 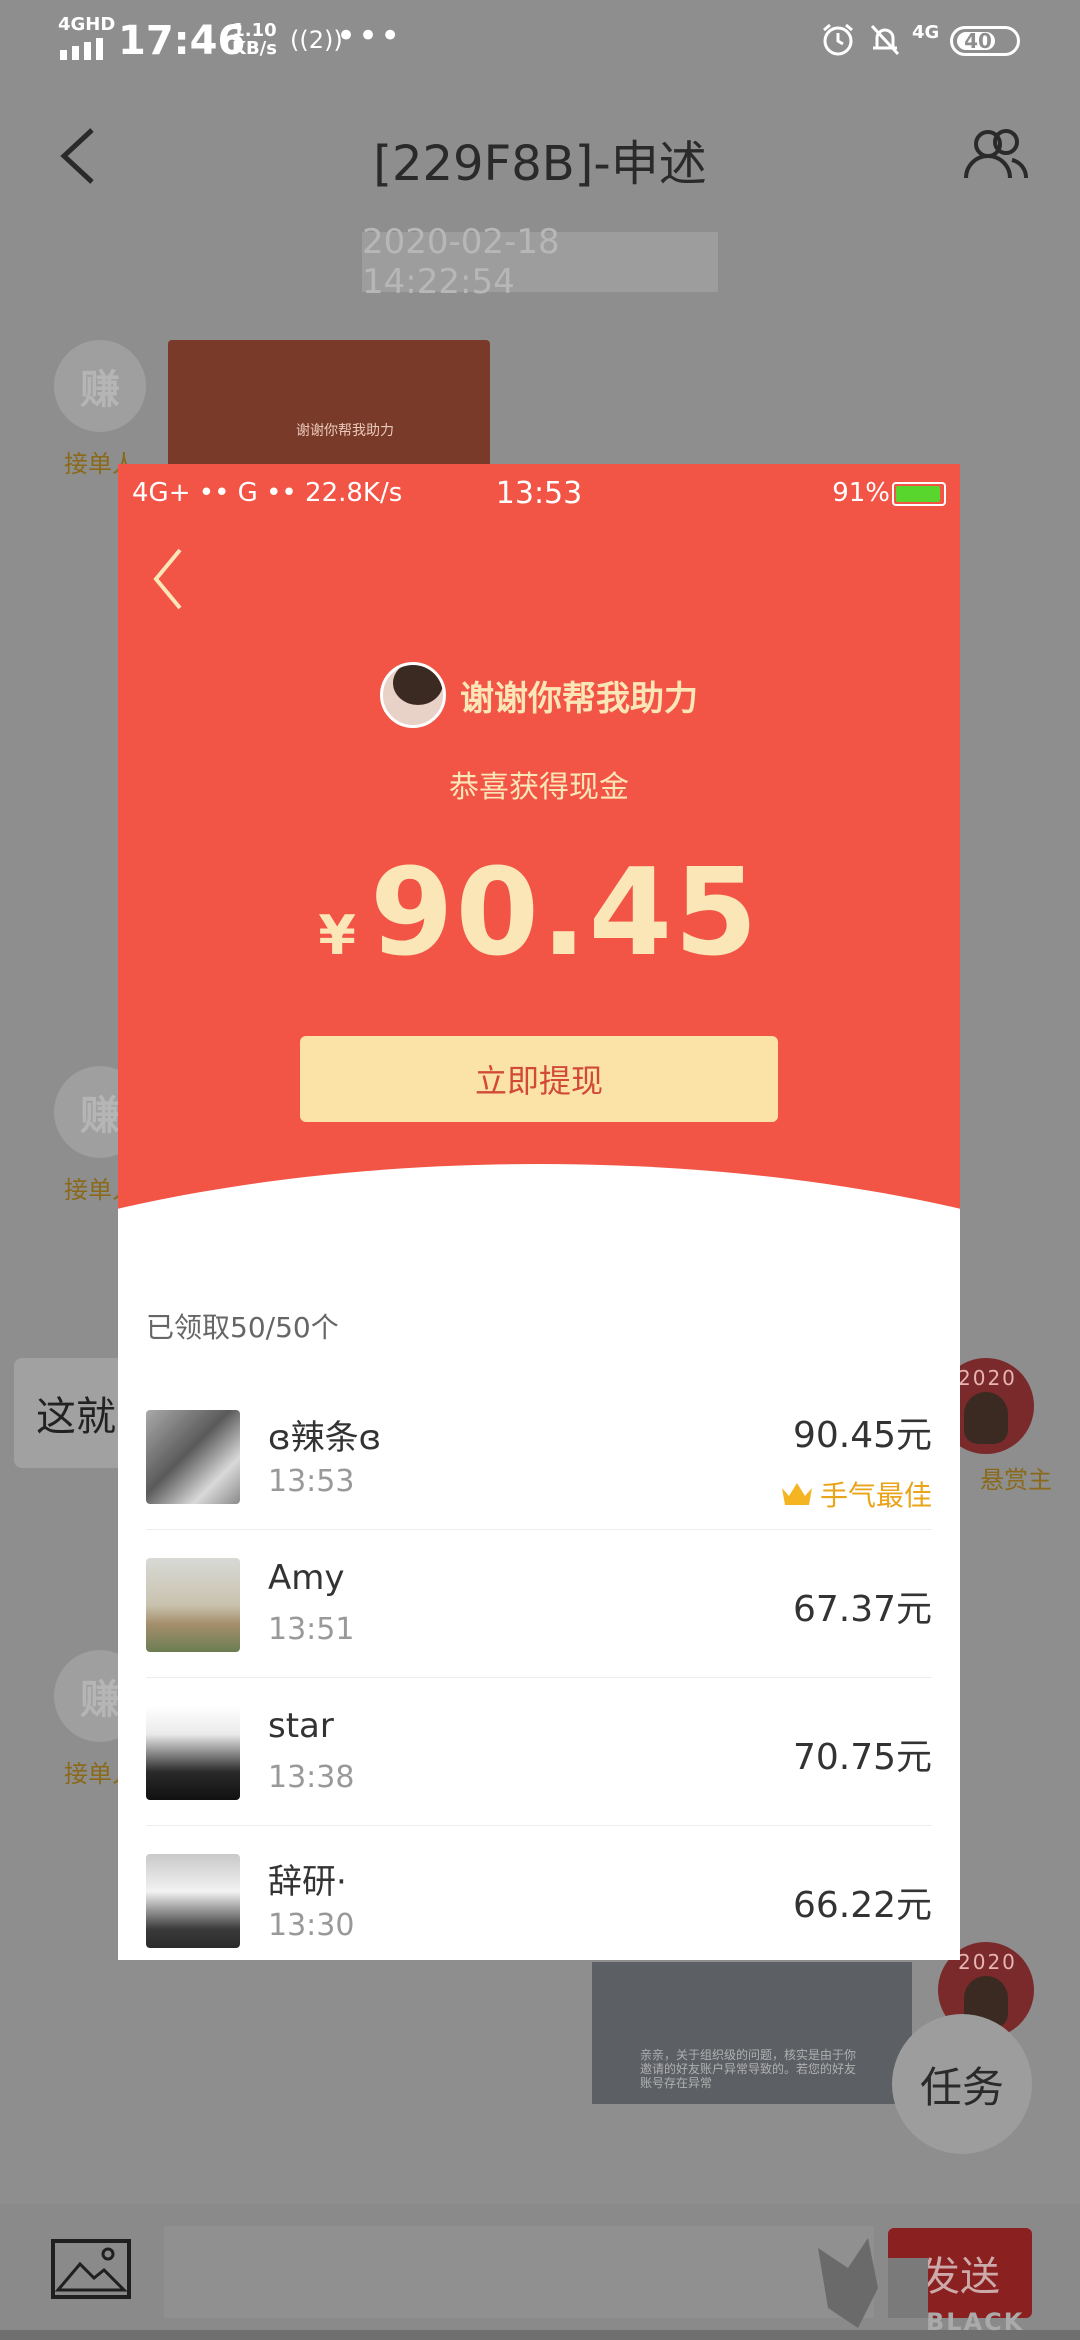 What do you see at coordinates (311, 1481) in the screenshot?
I see `claim-time: 13:53` at bounding box center [311, 1481].